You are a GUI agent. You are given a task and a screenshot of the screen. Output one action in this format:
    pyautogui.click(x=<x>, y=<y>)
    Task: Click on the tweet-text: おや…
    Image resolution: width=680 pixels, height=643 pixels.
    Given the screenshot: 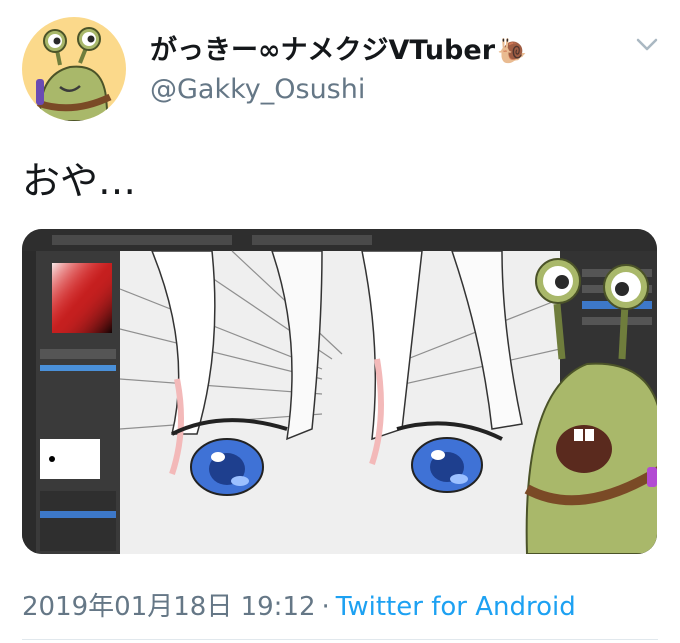 What is the action you would take?
    pyautogui.click(x=79, y=181)
    